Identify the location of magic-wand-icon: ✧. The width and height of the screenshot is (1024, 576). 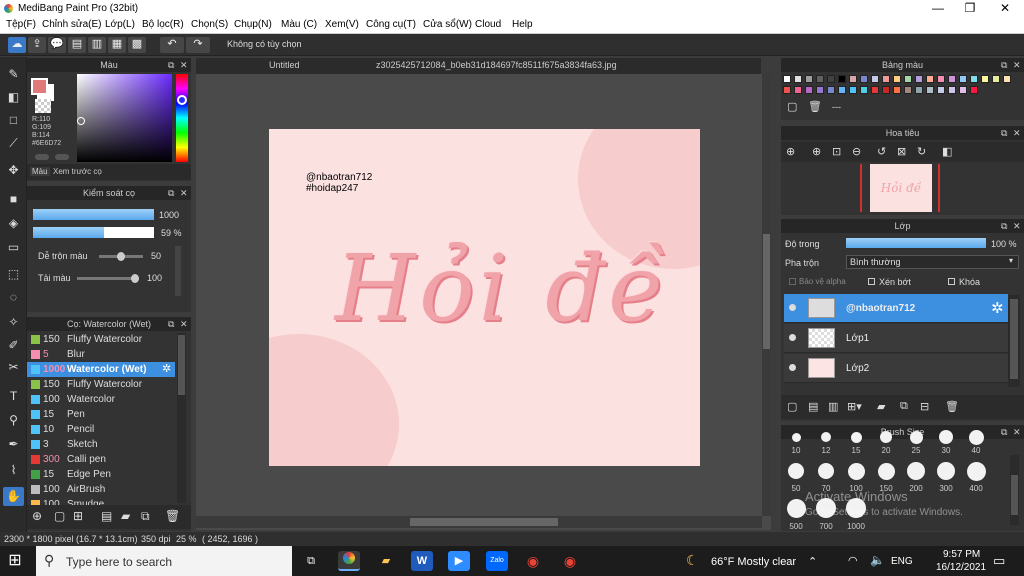
(13, 322).